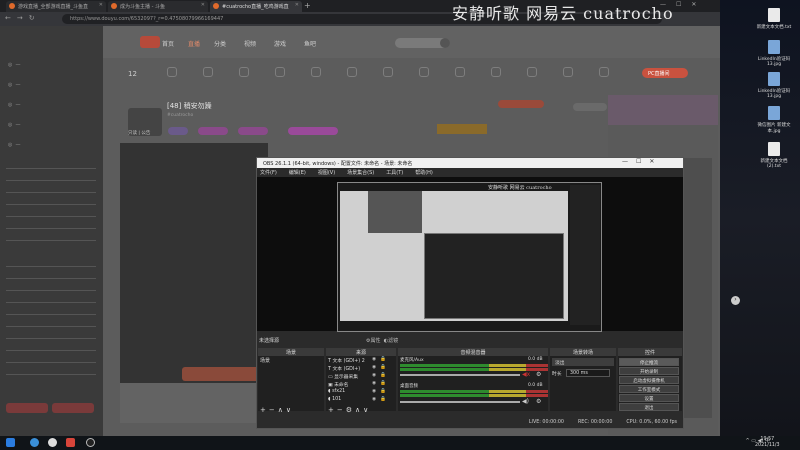 This screenshot has height=450, width=800. Describe the element at coordinates (220, 43) in the screenshot. I see `nav-category: 分类` at that location.